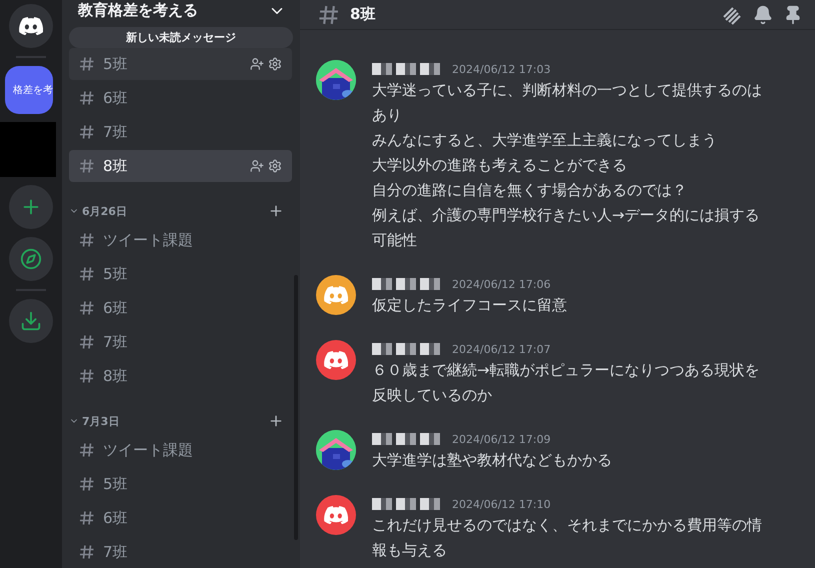 Image resolution: width=815 pixels, height=568 pixels. Describe the element at coordinates (363, 14) in the screenshot. I see `channel-title: 8班` at that location.